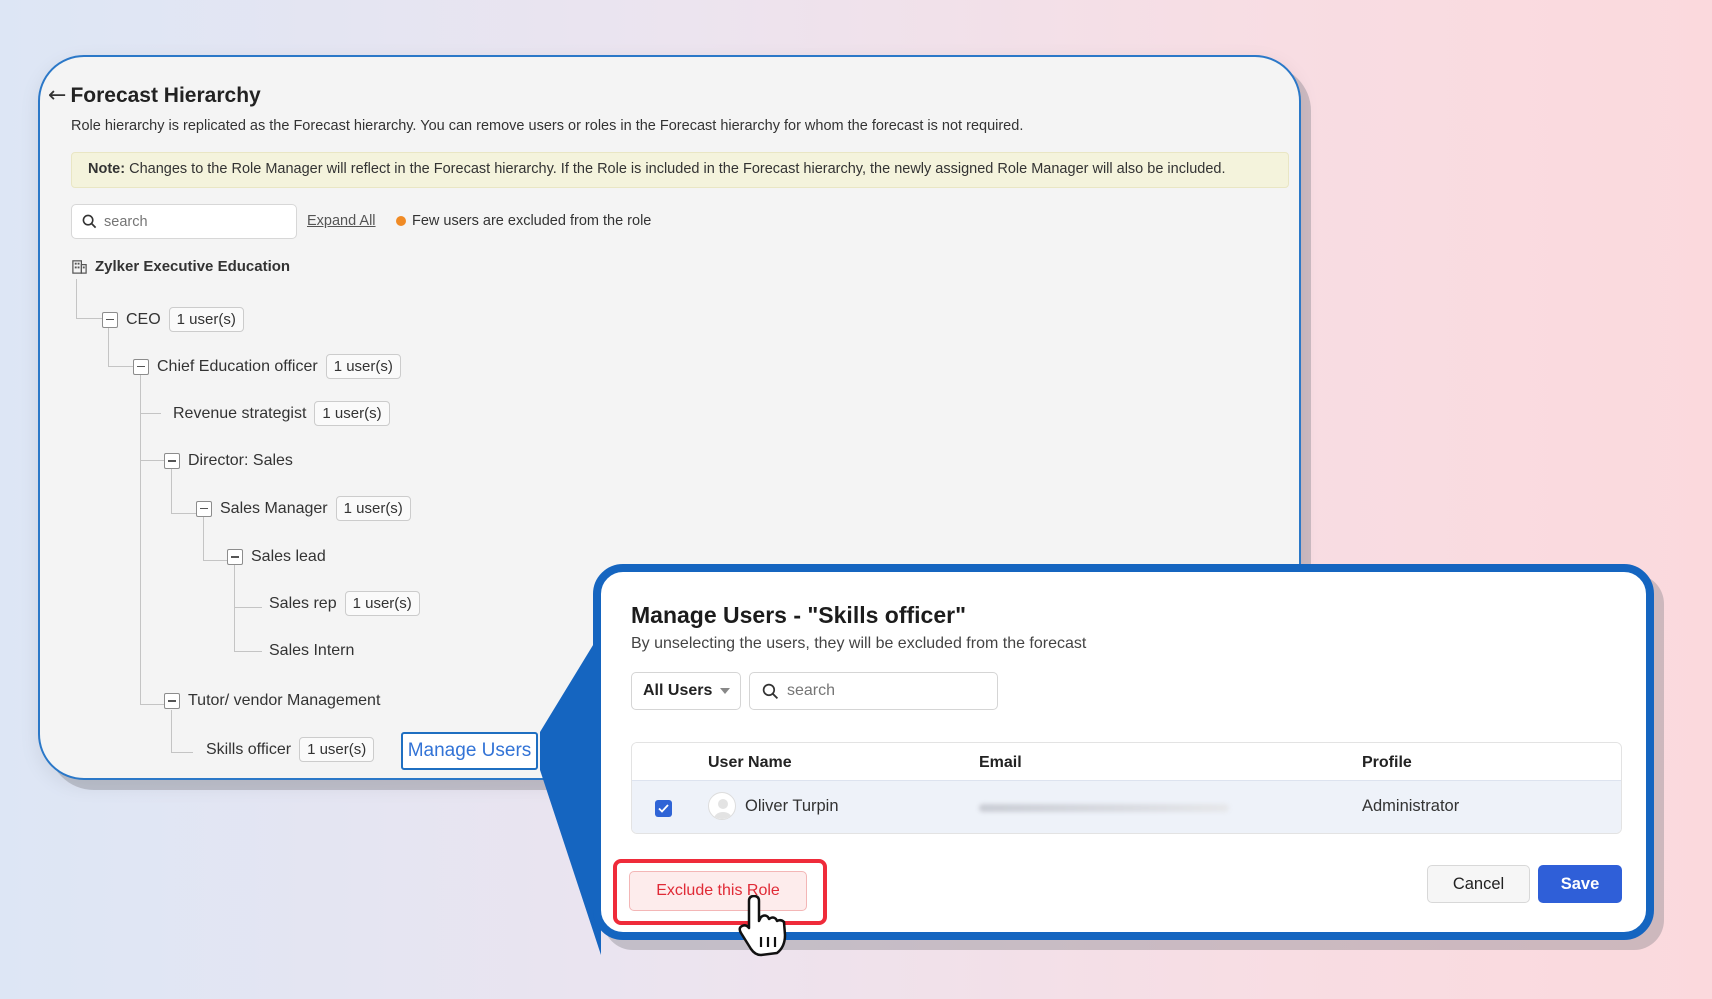  I want to click on tree-node-revenue-strategist: Revenue strategist 1 user(s), so click(281, 413).